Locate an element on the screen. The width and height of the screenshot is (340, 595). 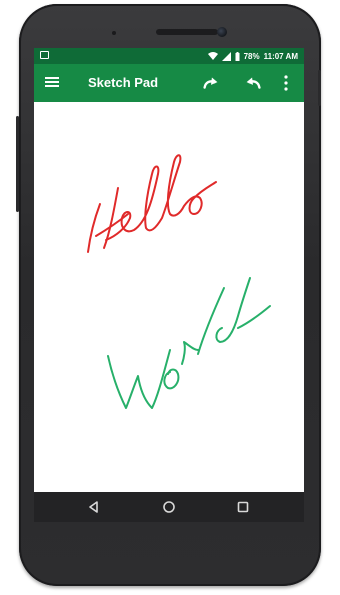
status-bar: 78% 11:07 AM is located at coordinates (169, 56).